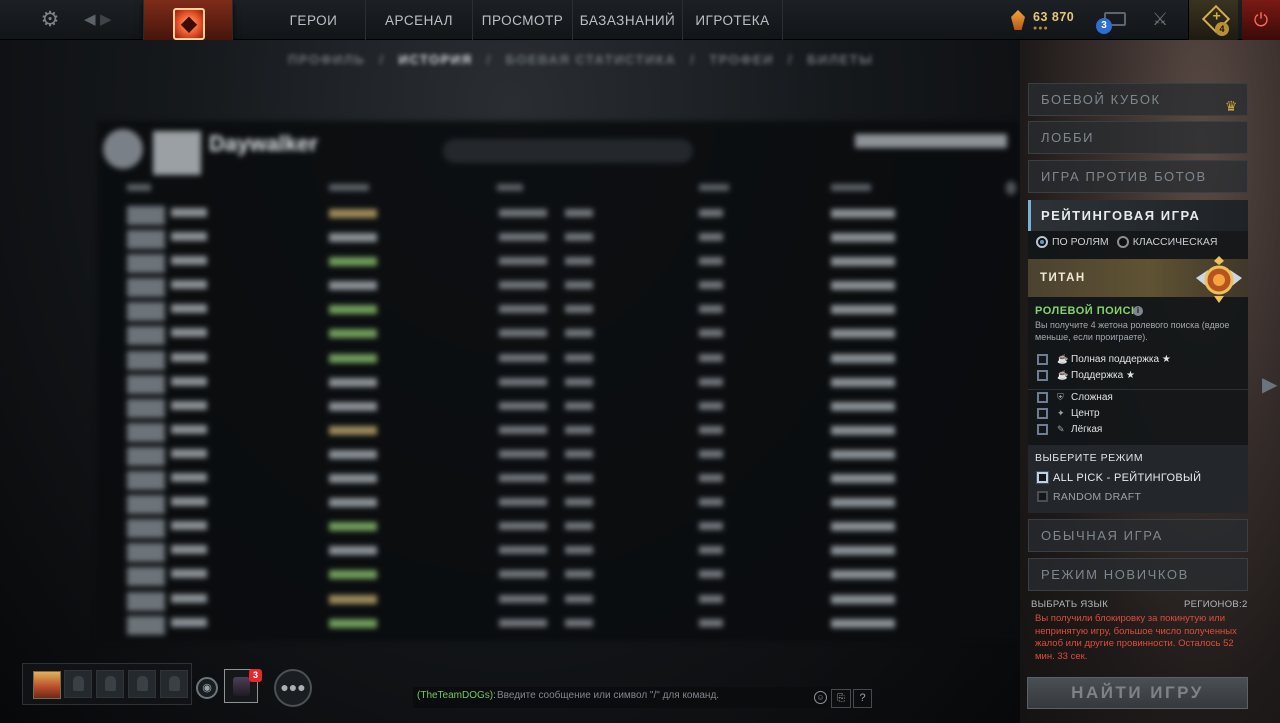  What do you see at coordinates (1042, 359) in the screenshot?
I see `hard-support-checkbox` at bounding box center [1042, 359].